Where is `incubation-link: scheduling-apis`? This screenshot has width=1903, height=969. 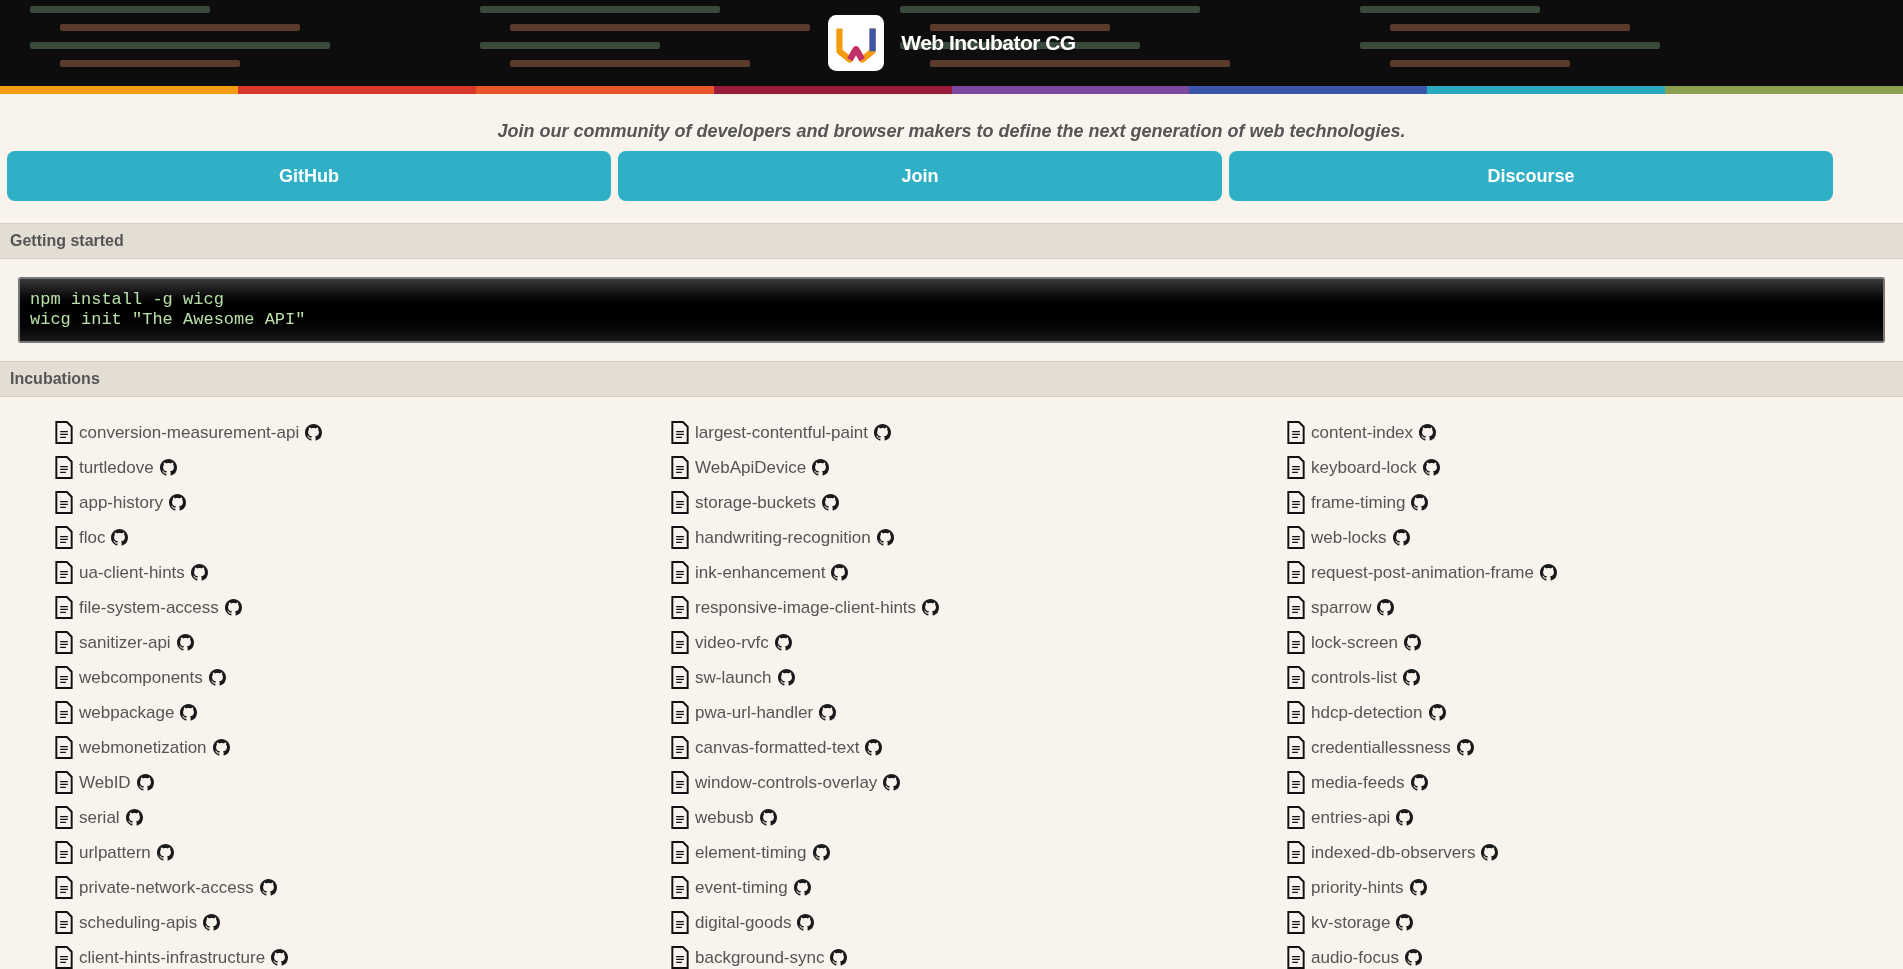 incubation-link: scheduling-apis is located at coordinates (138, 922).